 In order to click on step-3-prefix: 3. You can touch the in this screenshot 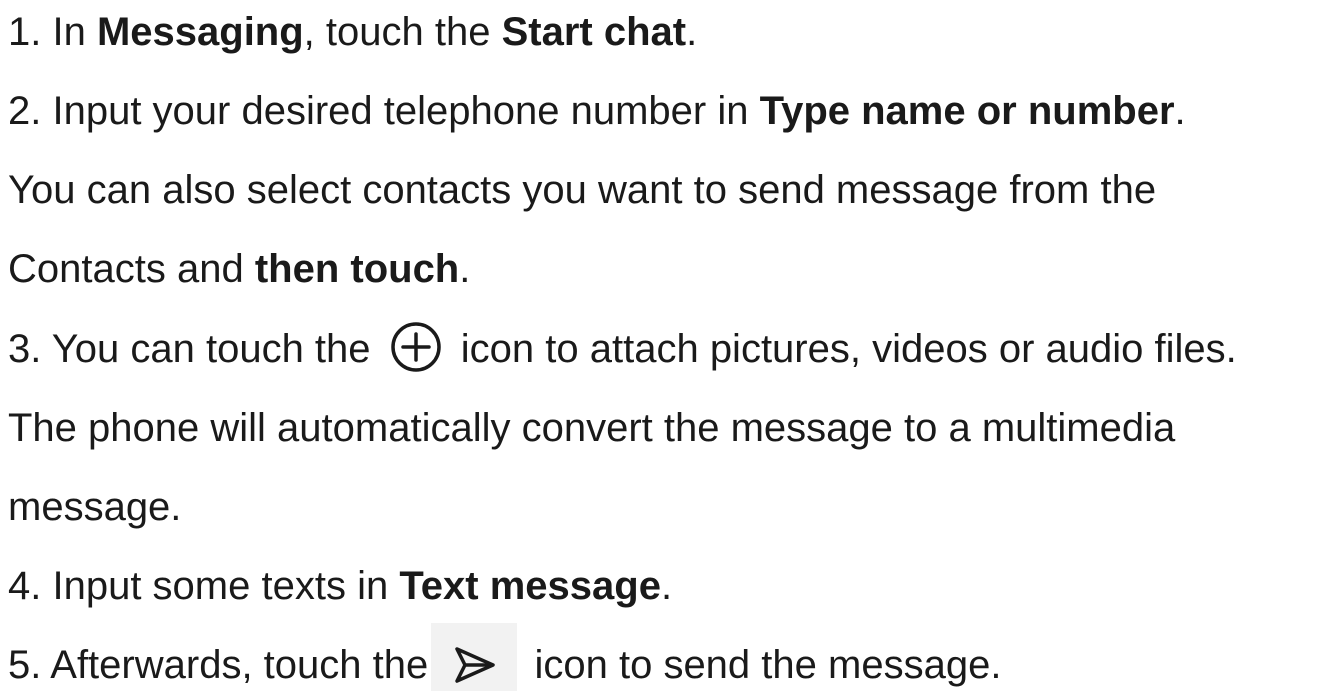, I will do `click(195, 349)`.